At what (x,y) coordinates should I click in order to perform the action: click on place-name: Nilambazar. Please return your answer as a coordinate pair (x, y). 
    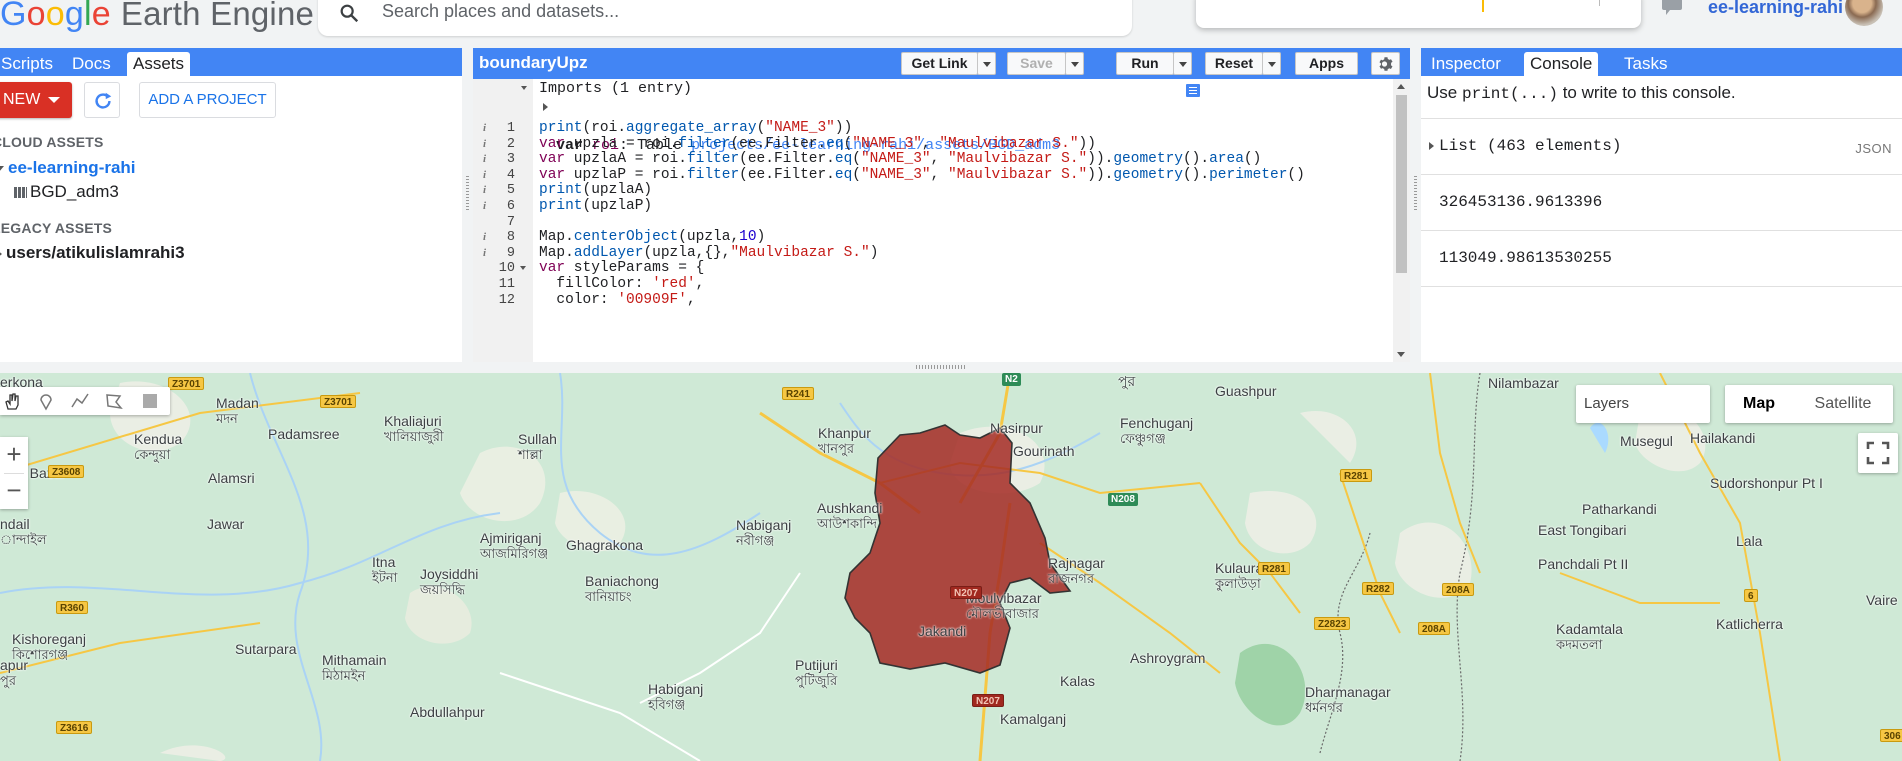
    Looking at the image, I should click on (1523, 383).